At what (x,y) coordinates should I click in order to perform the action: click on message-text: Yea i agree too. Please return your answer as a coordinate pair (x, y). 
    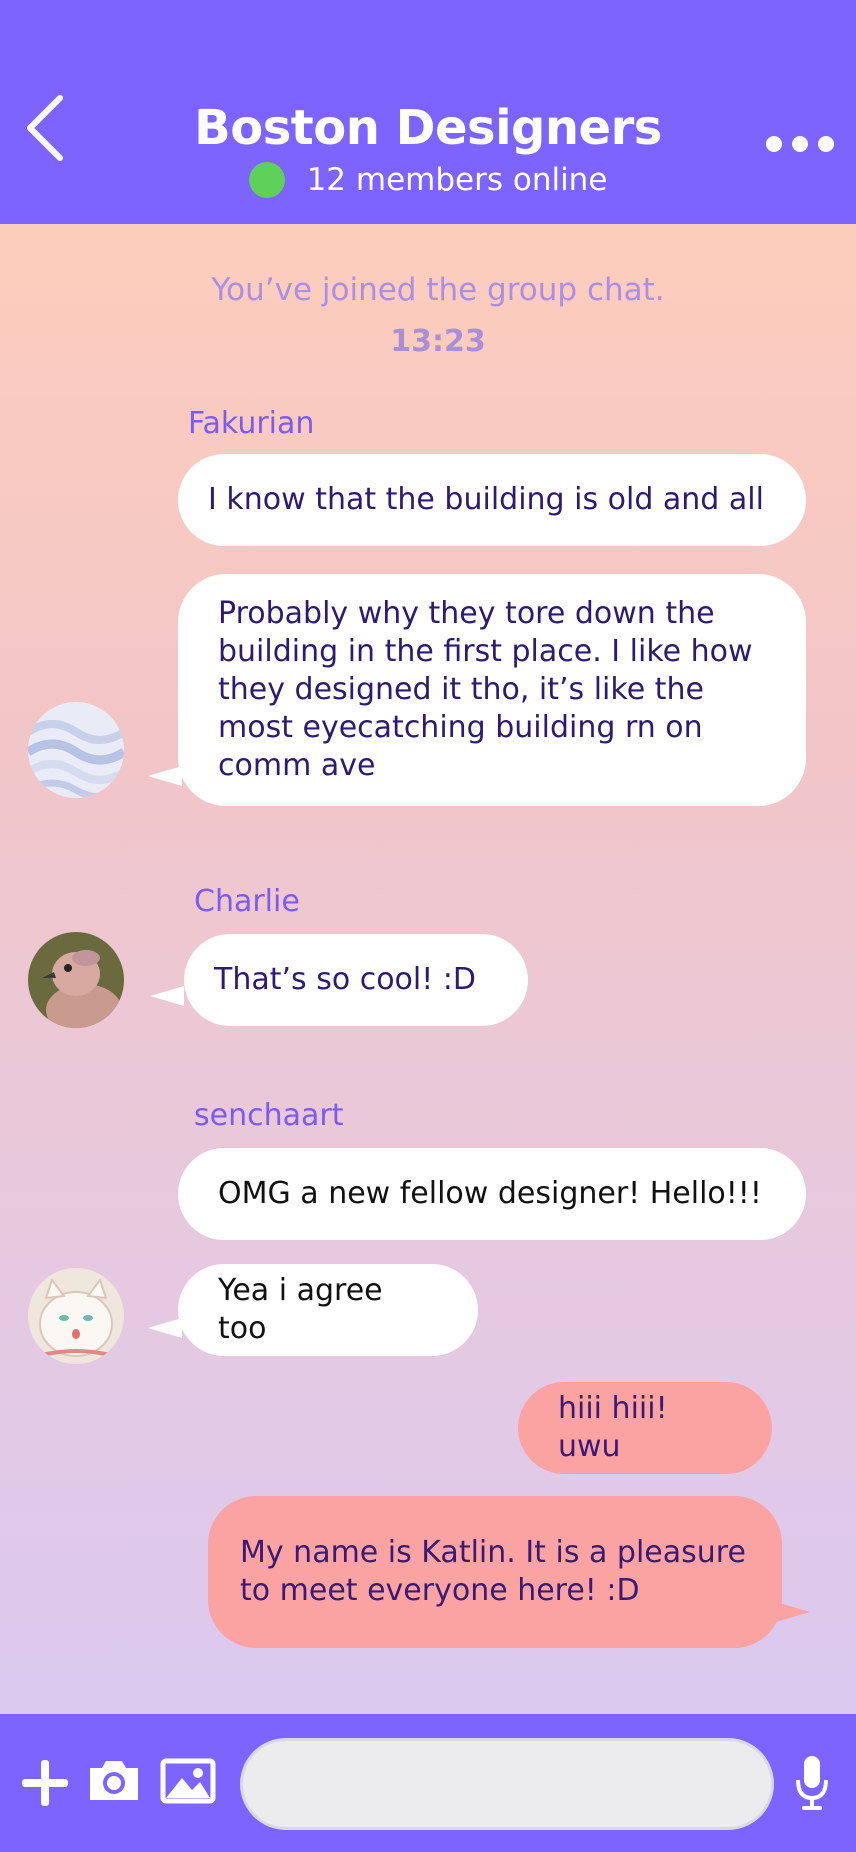
    Looking at the image, I should click on (300, 1309).